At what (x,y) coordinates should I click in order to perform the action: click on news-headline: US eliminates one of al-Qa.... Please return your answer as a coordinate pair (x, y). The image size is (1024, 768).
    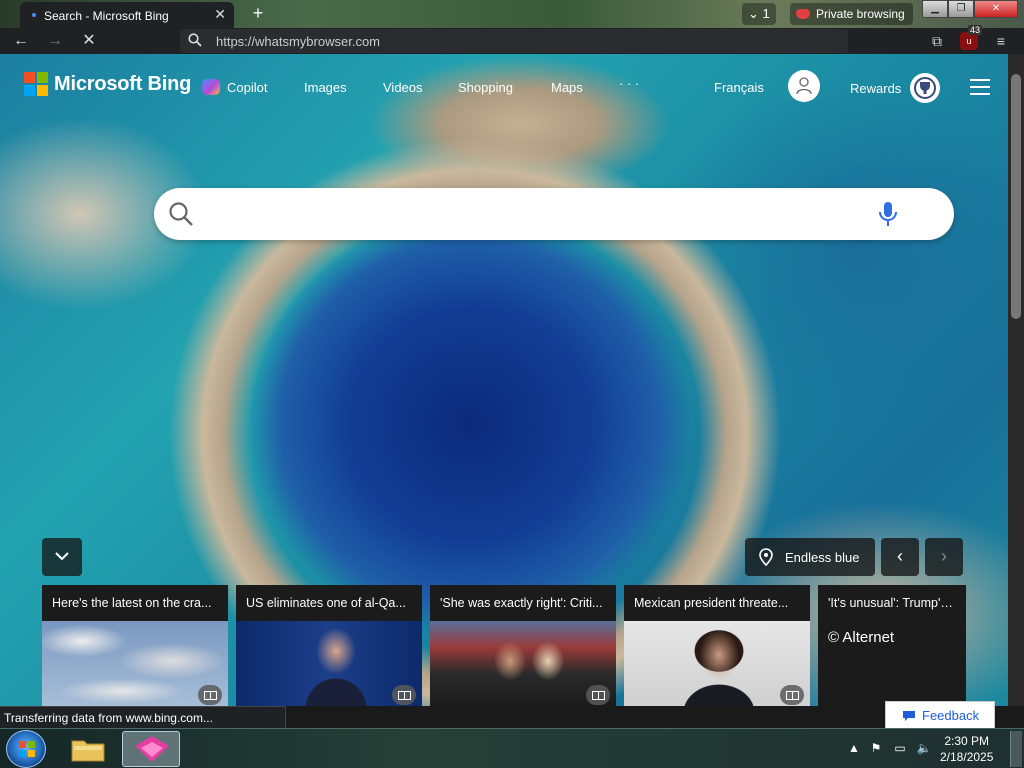
    Looking at the image, I should click on (326, 603).